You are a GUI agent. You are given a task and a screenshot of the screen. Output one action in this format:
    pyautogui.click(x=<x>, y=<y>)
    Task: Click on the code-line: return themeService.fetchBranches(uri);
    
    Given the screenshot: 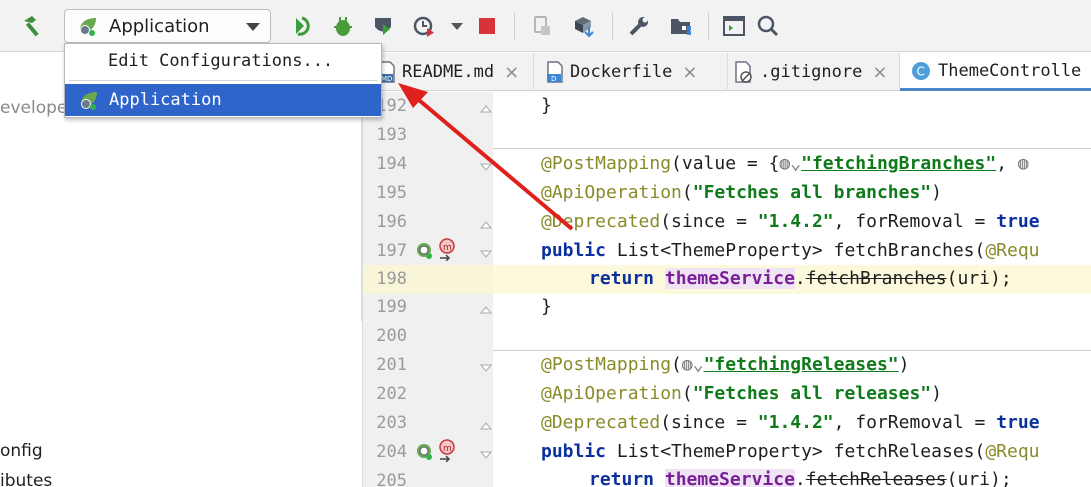 What is the action you would take?
    pyautogui.click(x=800, y=278)
    